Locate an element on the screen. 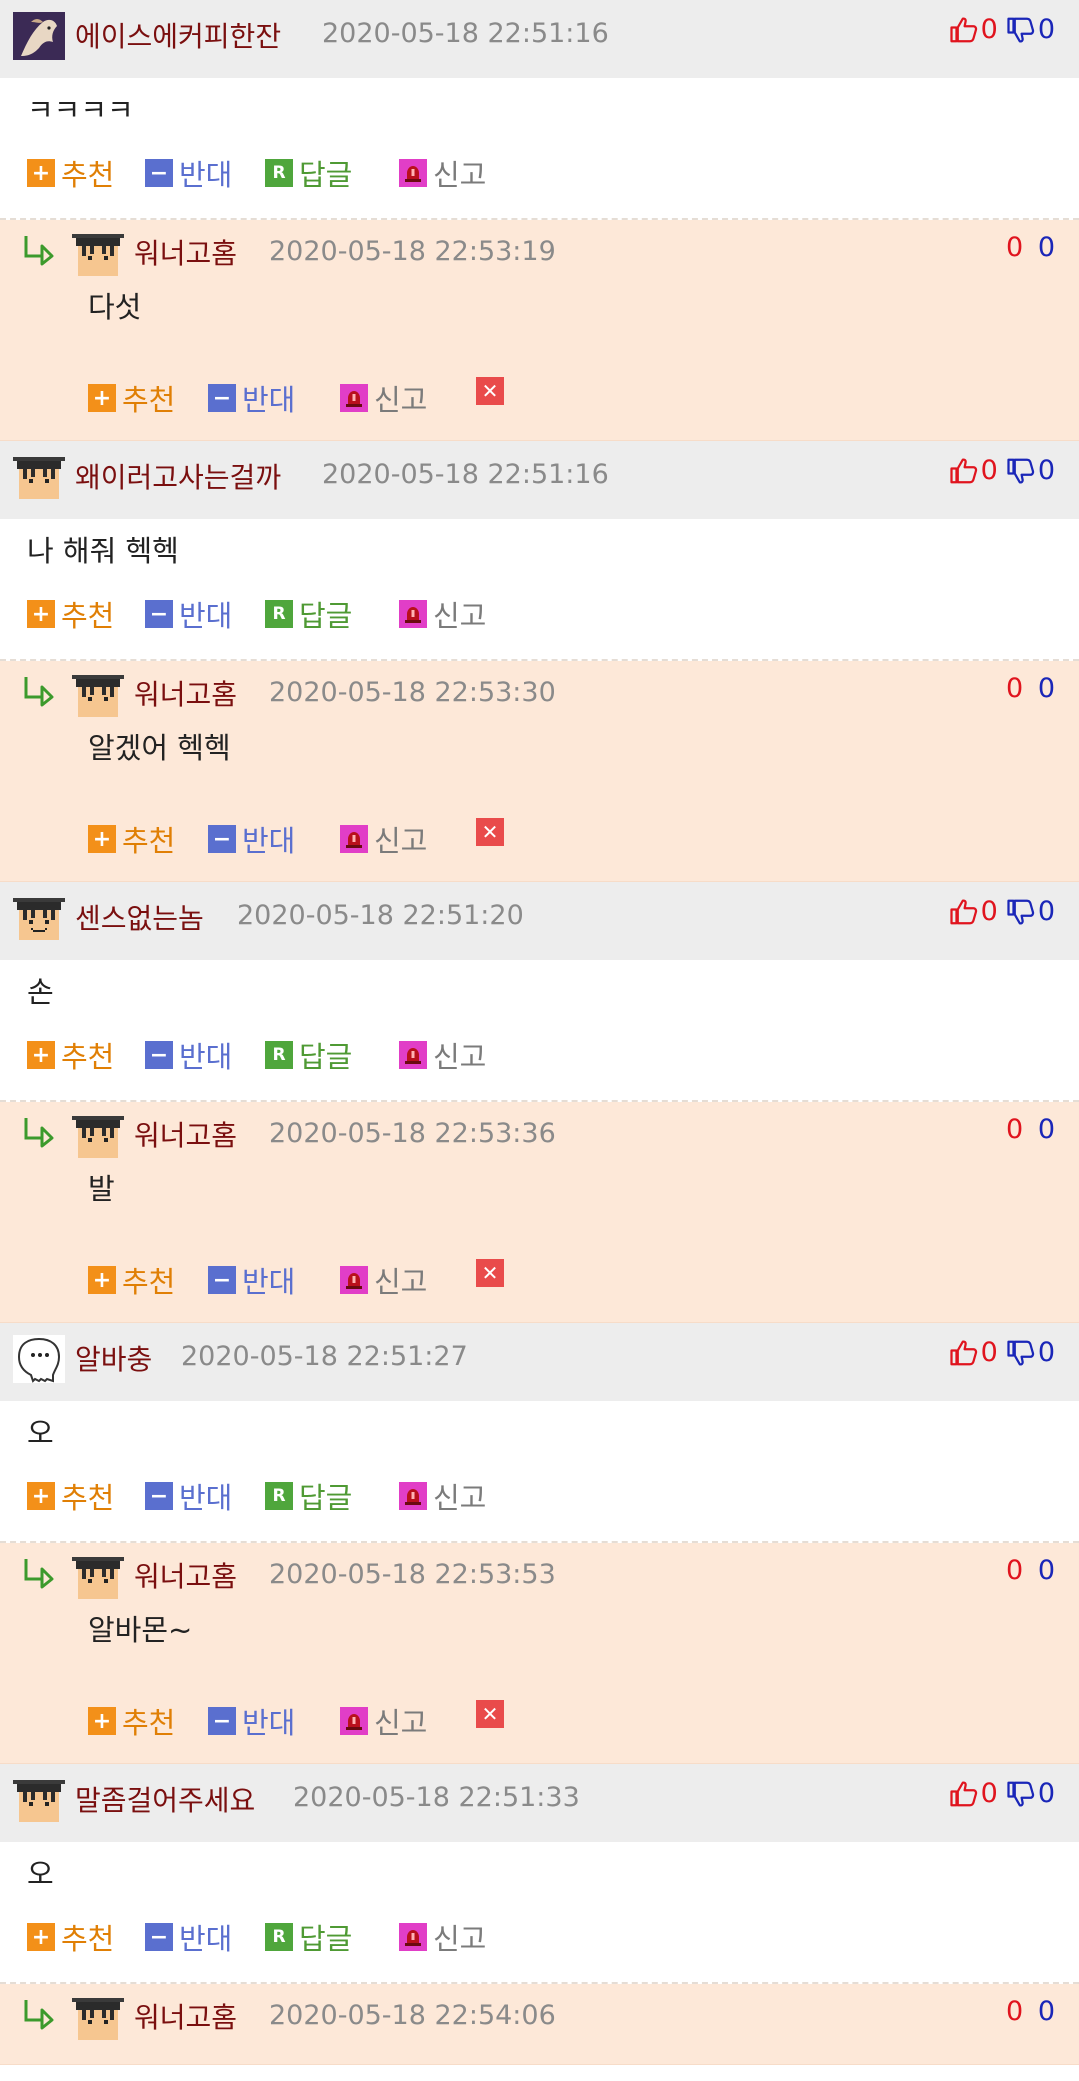  reply-timestamp: 2020-05-18 22:54:06 is located at coordinates (412, 2015).